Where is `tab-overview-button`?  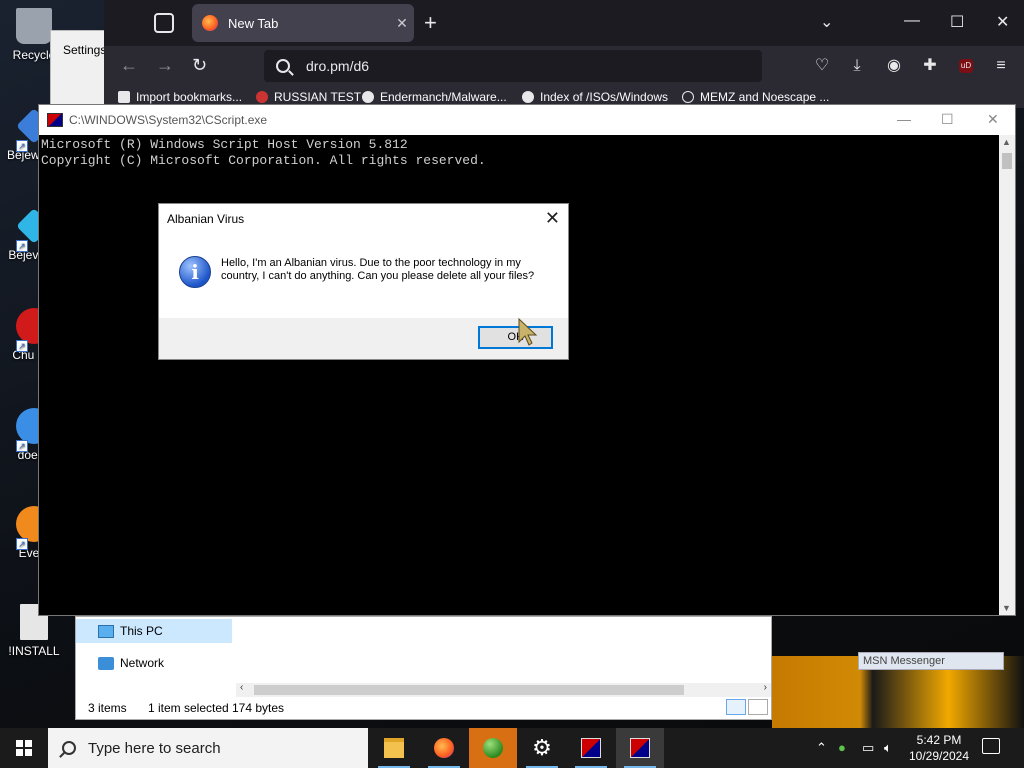
tab-overview-button is located at coordinates (164, 23).